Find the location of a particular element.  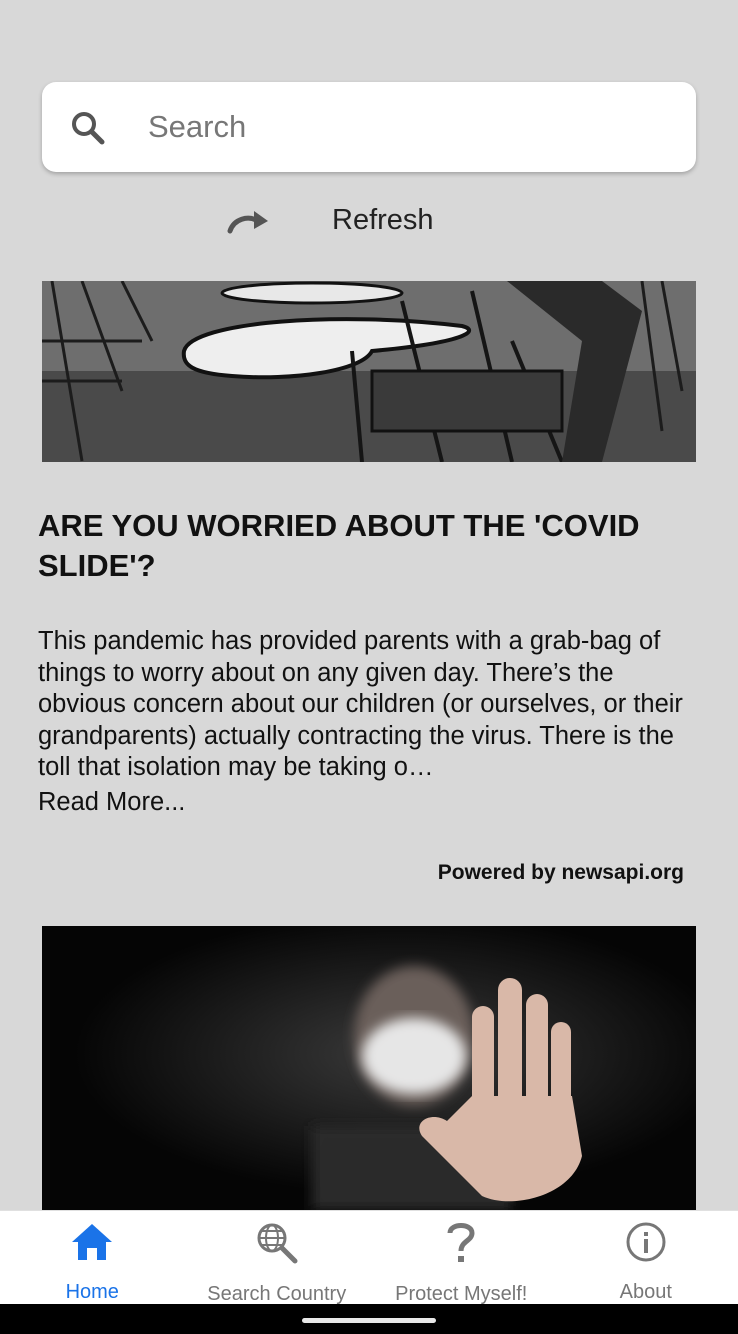

search-input is located at coordinates (408, 127).